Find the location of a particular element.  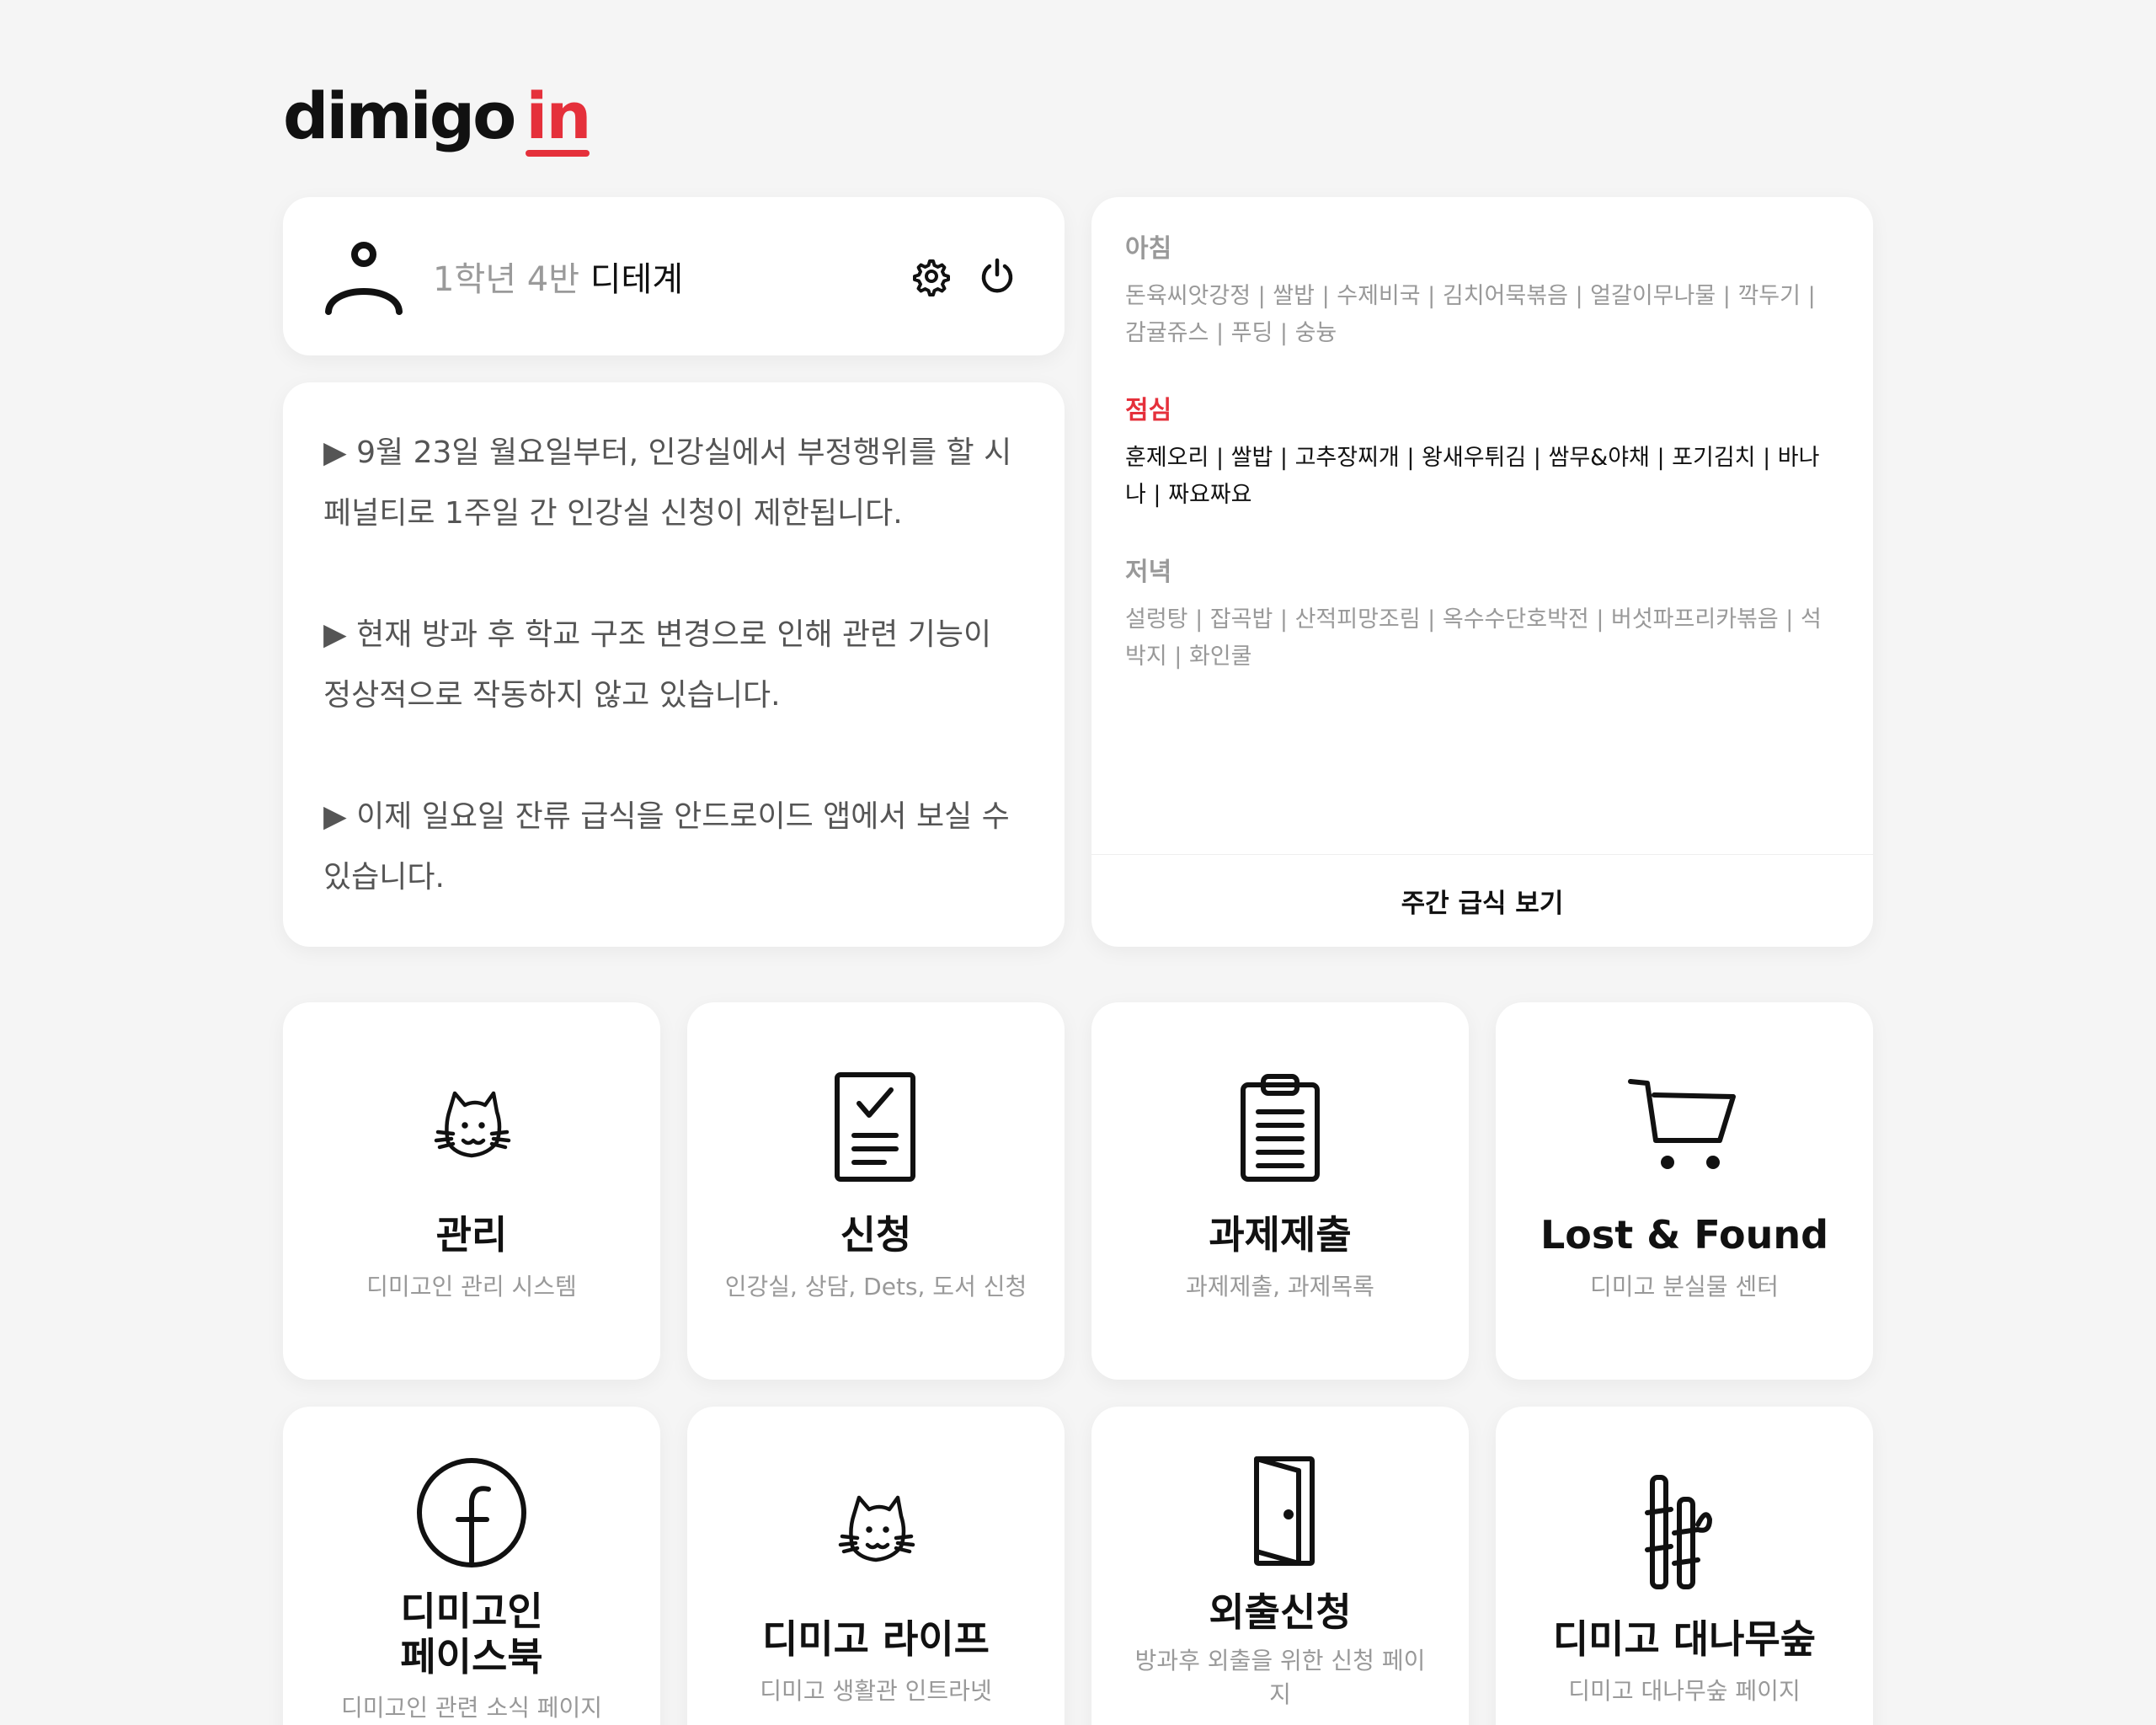

cart-icon is located at coordinates (1684, 1129).